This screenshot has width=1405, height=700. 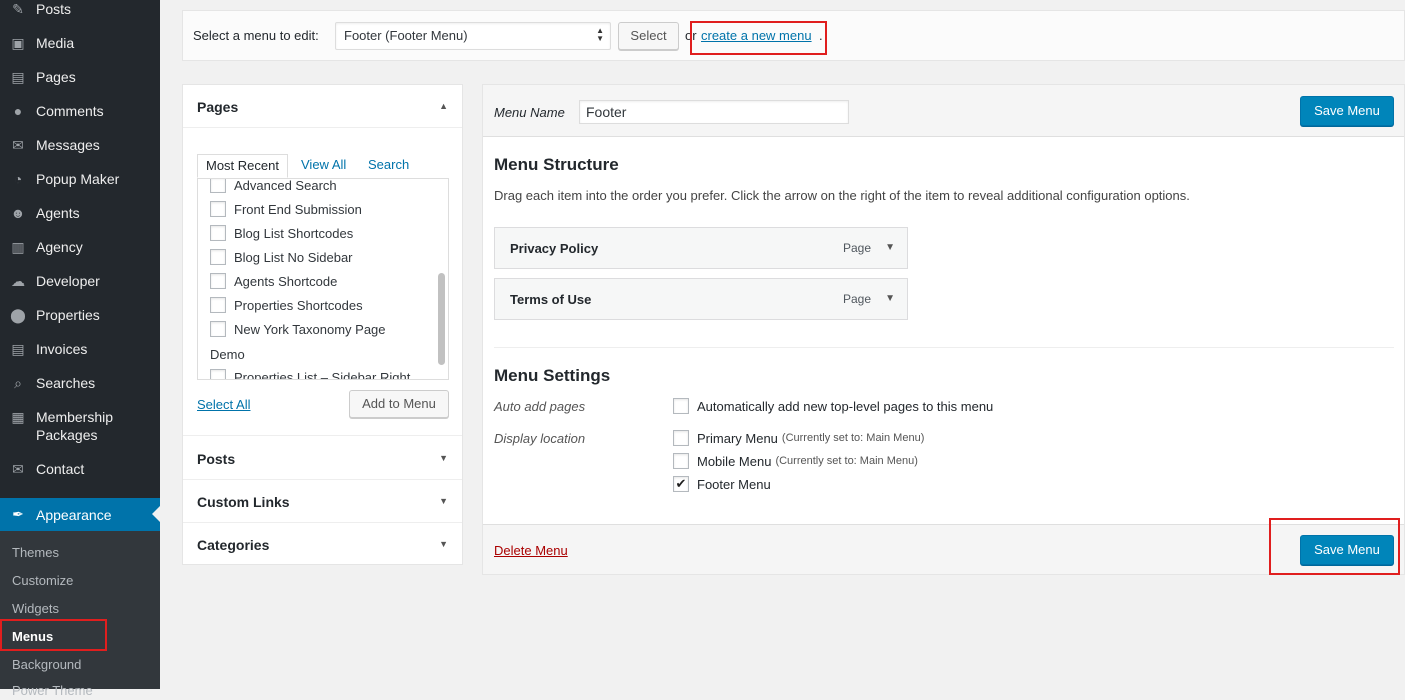 I want to click on tab-search: Search, so click(x=388, y=166).